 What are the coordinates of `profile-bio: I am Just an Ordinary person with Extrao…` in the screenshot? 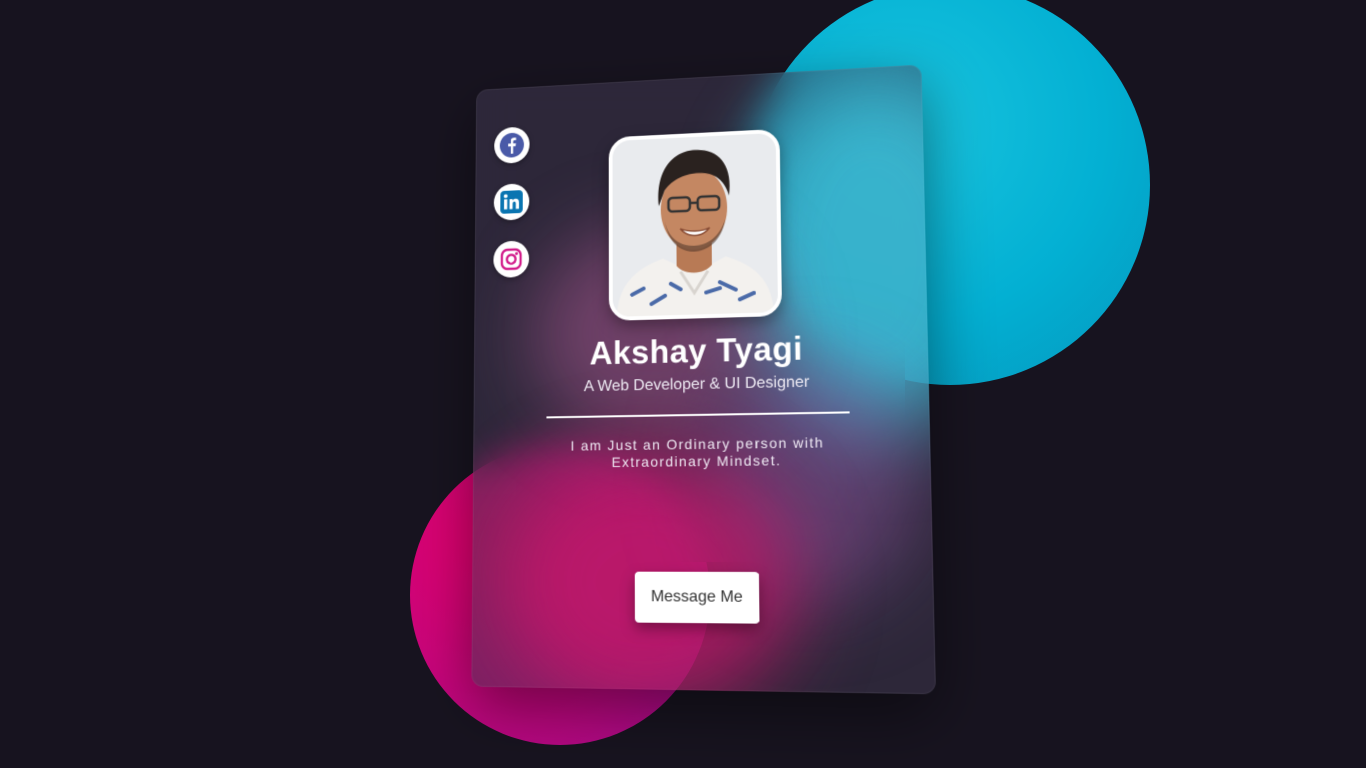 It's located at (698, 453).